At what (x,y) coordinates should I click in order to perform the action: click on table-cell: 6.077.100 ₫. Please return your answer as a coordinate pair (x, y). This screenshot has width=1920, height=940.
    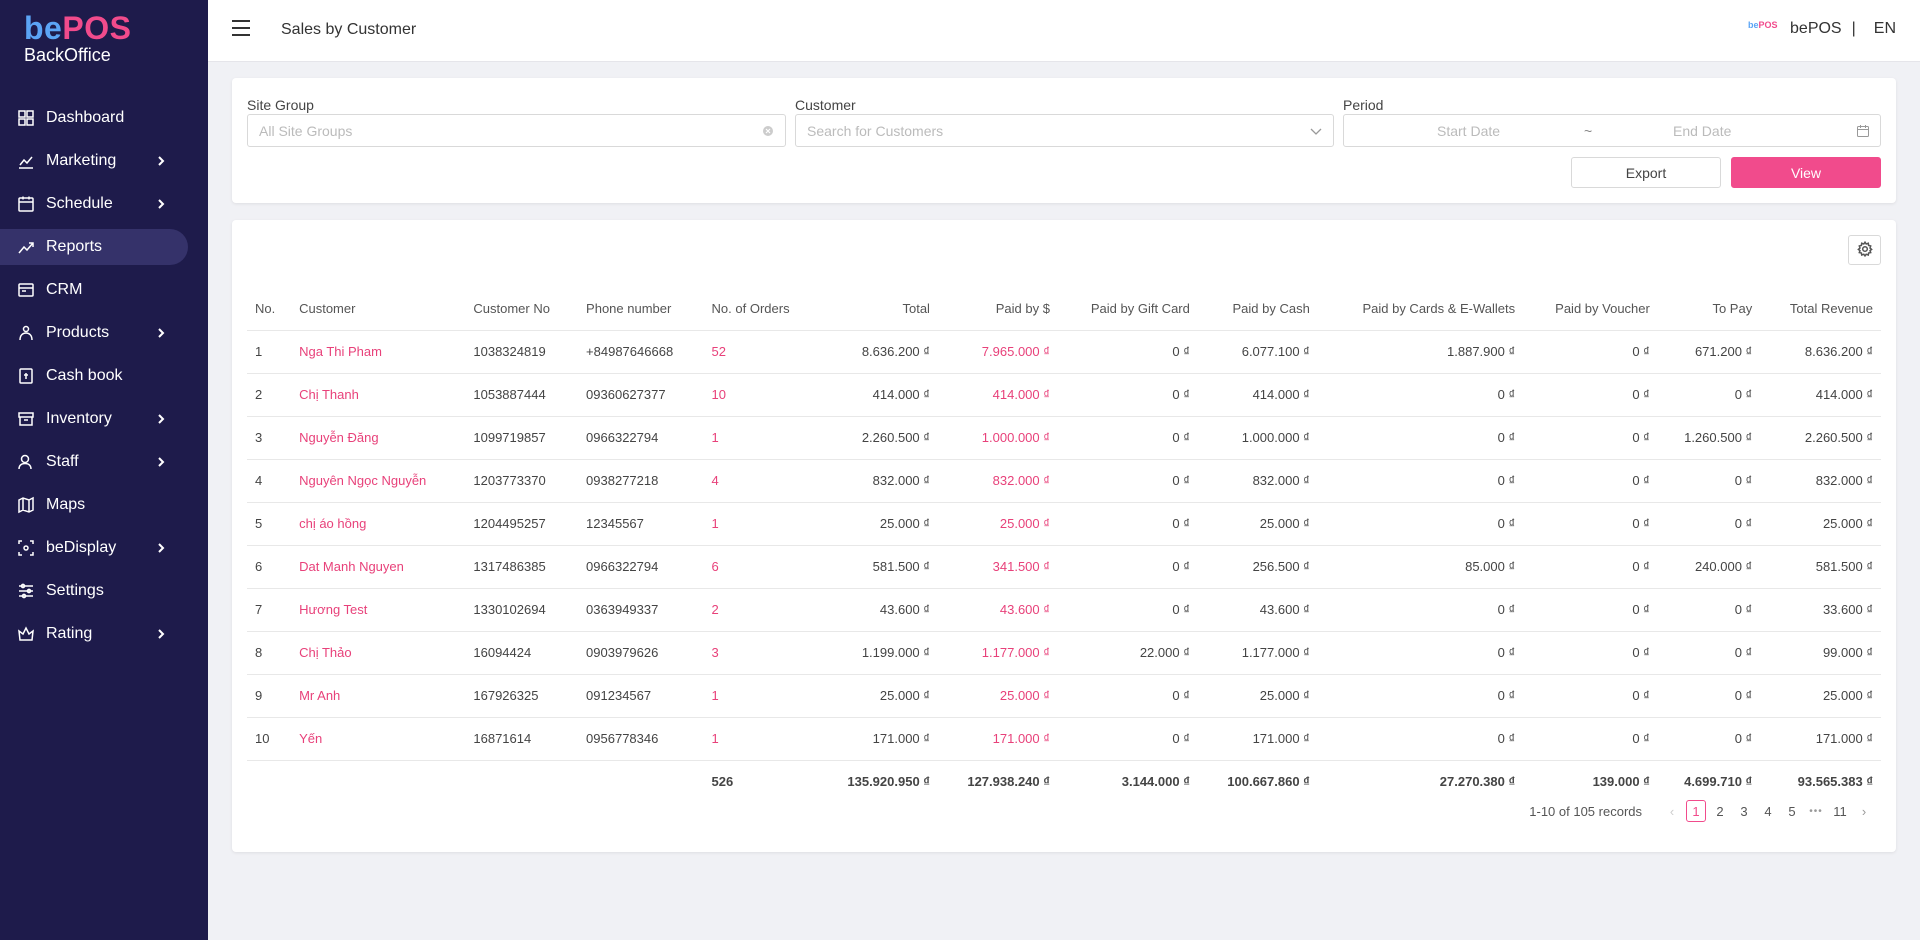
    Looking at the image, I should click on (1257, 352).